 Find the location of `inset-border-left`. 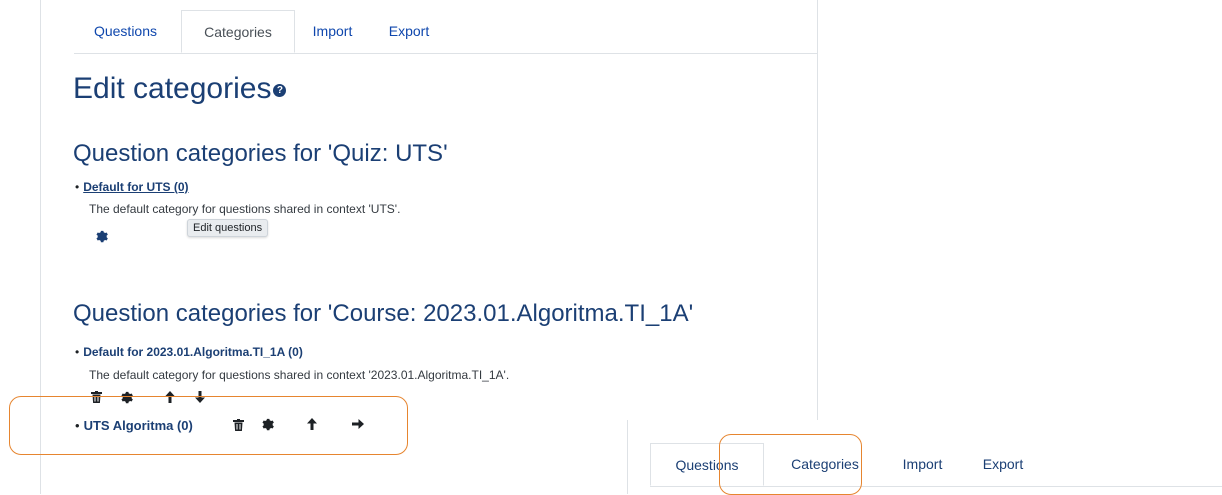

inset-border-left is located at coordinates (627, 457).